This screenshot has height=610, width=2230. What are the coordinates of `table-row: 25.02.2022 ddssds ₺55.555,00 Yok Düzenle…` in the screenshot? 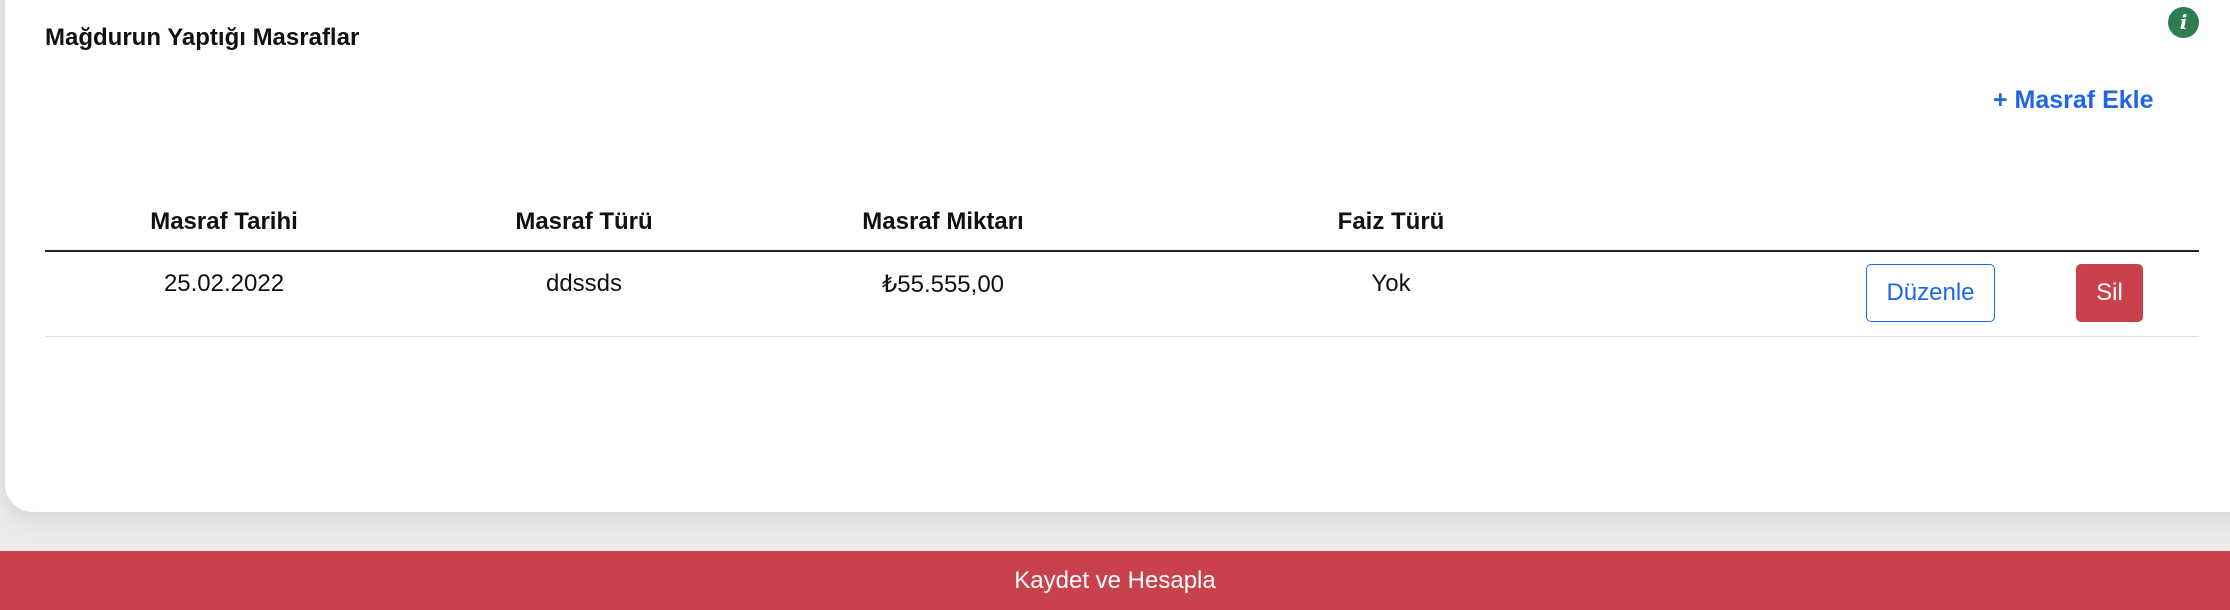 It's located at (1122, 294).